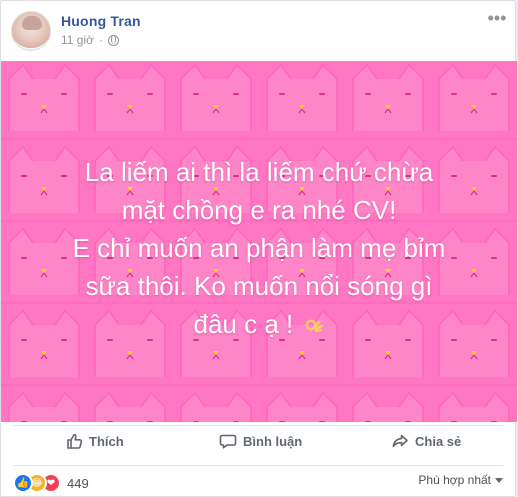  Describe the element at coordinates (454, 480) in the screenshot. I see `sort-label: Phù hợp nhất` at that location.